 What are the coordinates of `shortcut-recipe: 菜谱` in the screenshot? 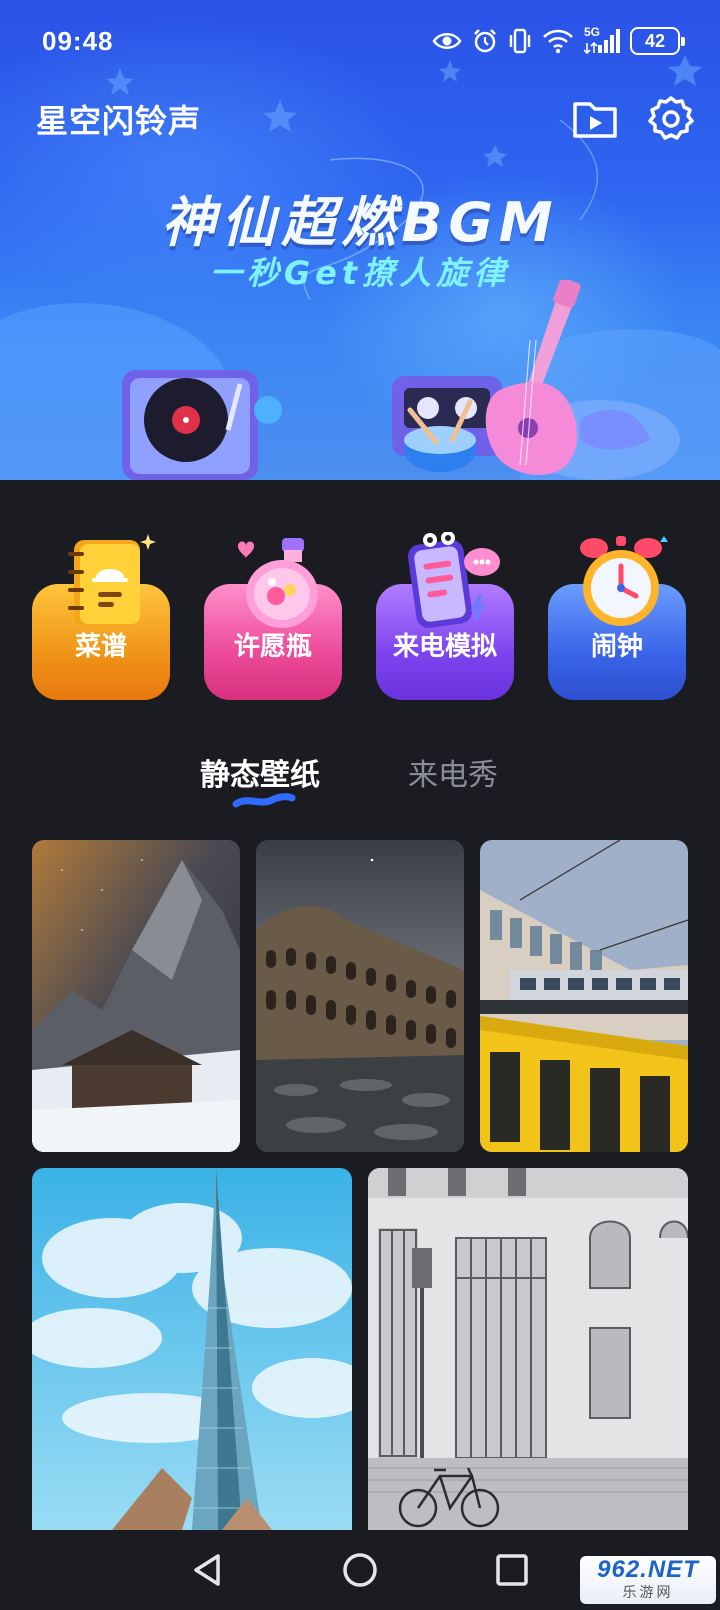 It's located at (101, 616).